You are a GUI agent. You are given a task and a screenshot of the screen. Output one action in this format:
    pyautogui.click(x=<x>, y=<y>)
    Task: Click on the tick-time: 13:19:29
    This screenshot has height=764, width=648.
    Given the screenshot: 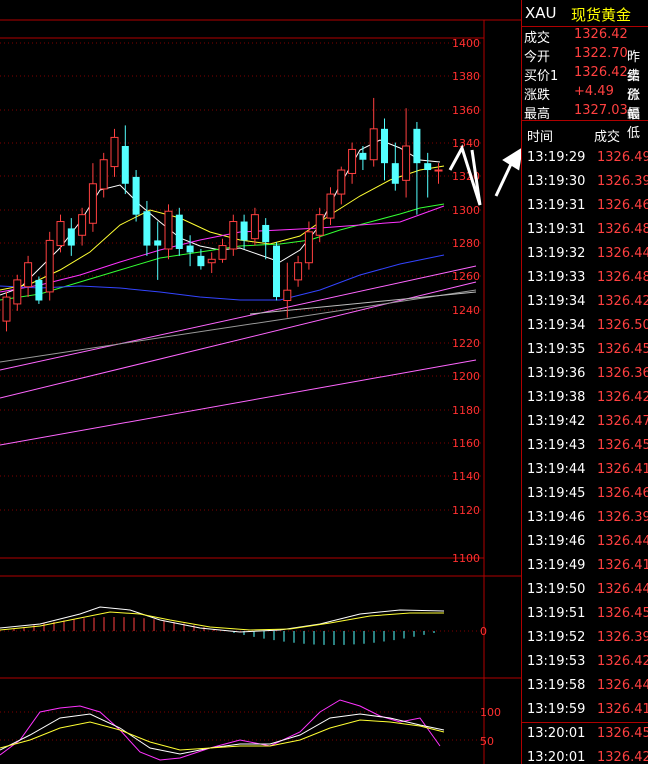 What is the action you would take?
    pyautogui.click(x=556, y=157)
    